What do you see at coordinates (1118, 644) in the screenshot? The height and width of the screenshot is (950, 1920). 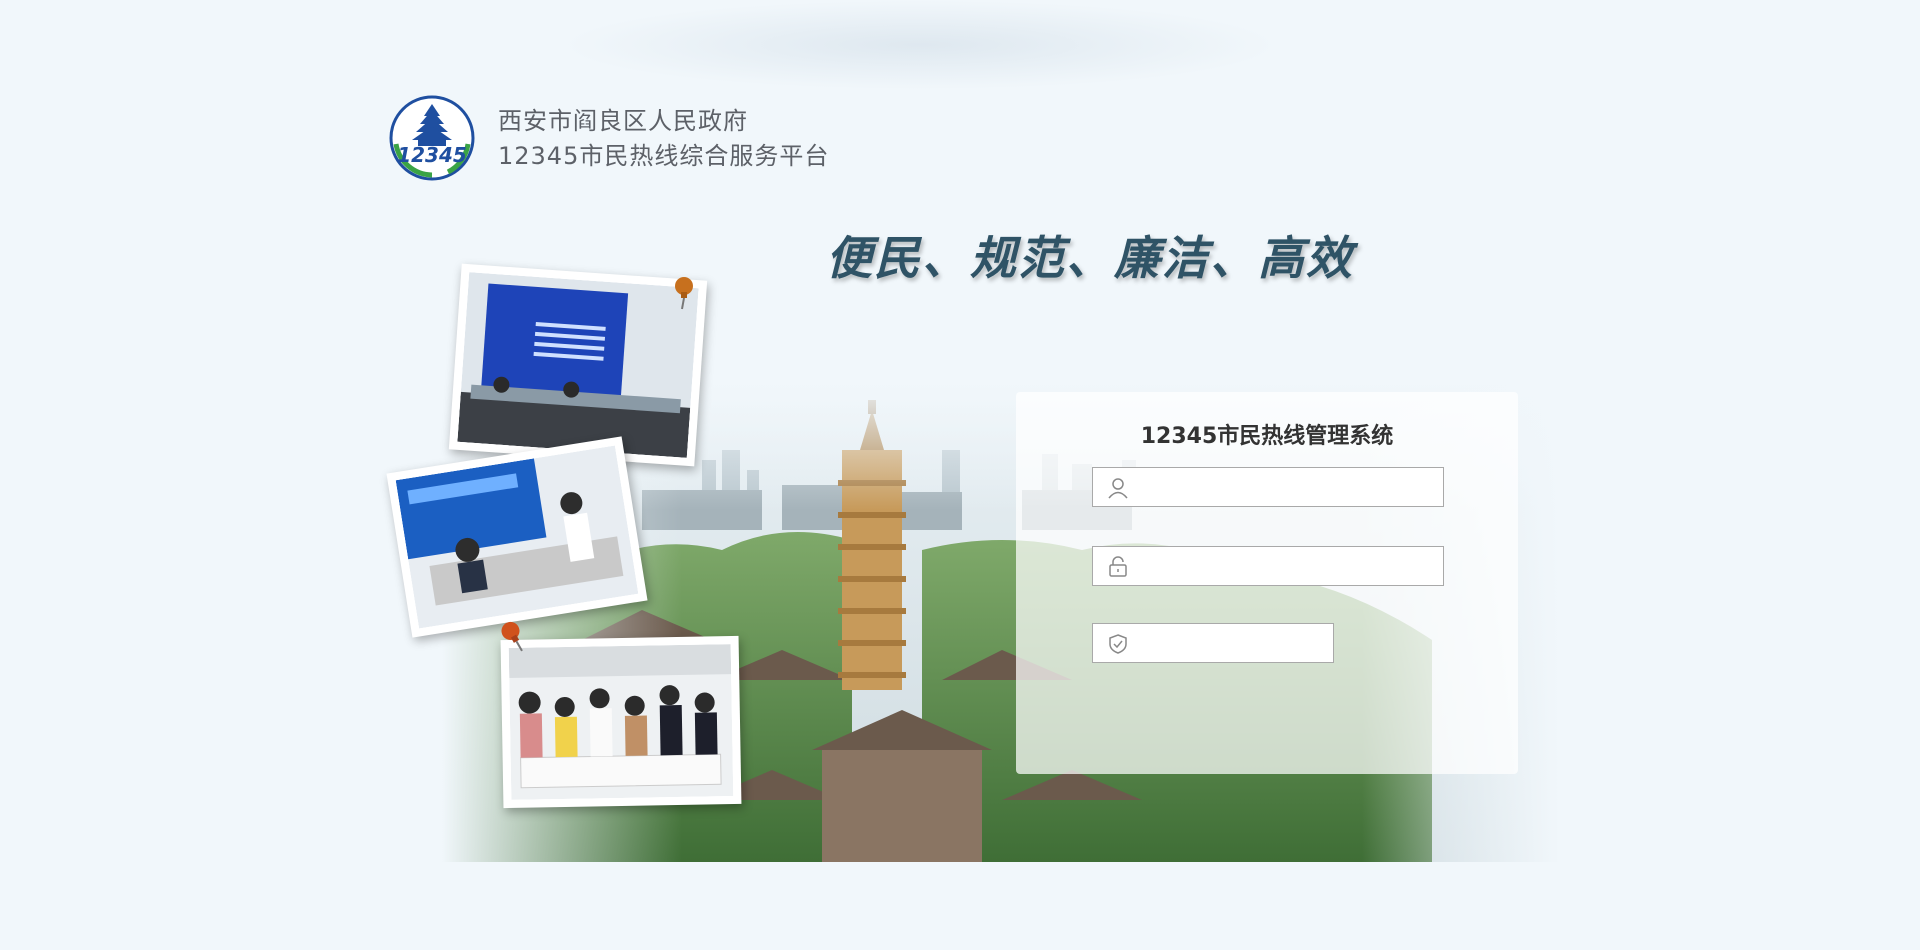 I see `shield-check-icon` at bounding box center [1118, 644].